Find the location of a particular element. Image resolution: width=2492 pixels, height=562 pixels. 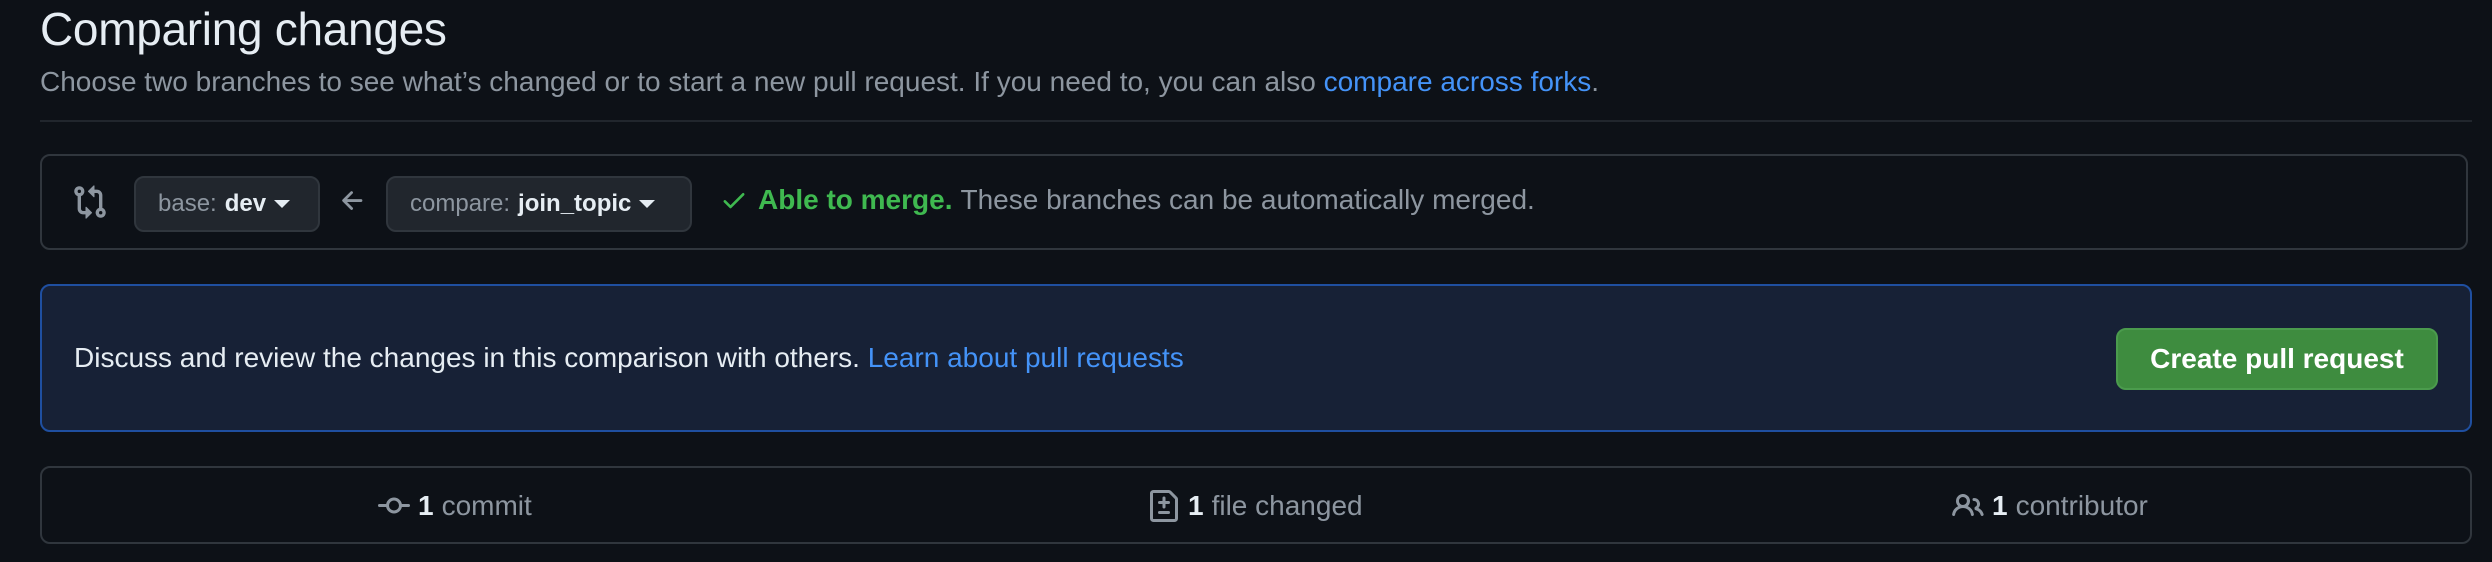

contributors-label: contributor is located at coordinates (2081, 505).